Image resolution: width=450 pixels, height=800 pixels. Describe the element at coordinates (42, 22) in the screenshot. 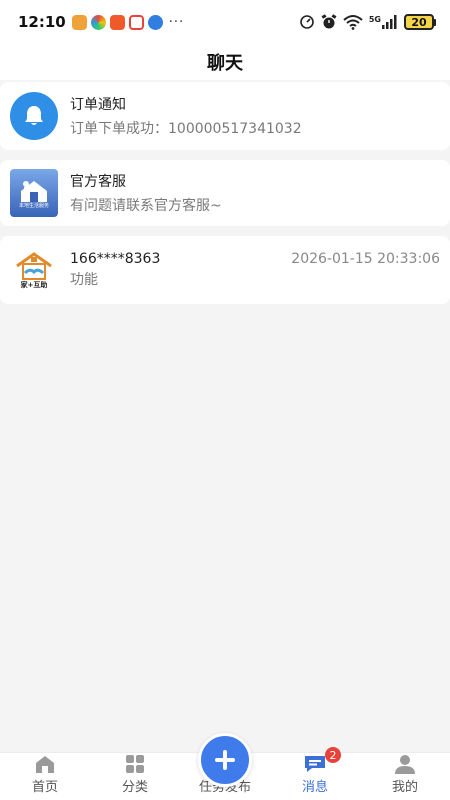

I see `status-time: 12:10` at that location.